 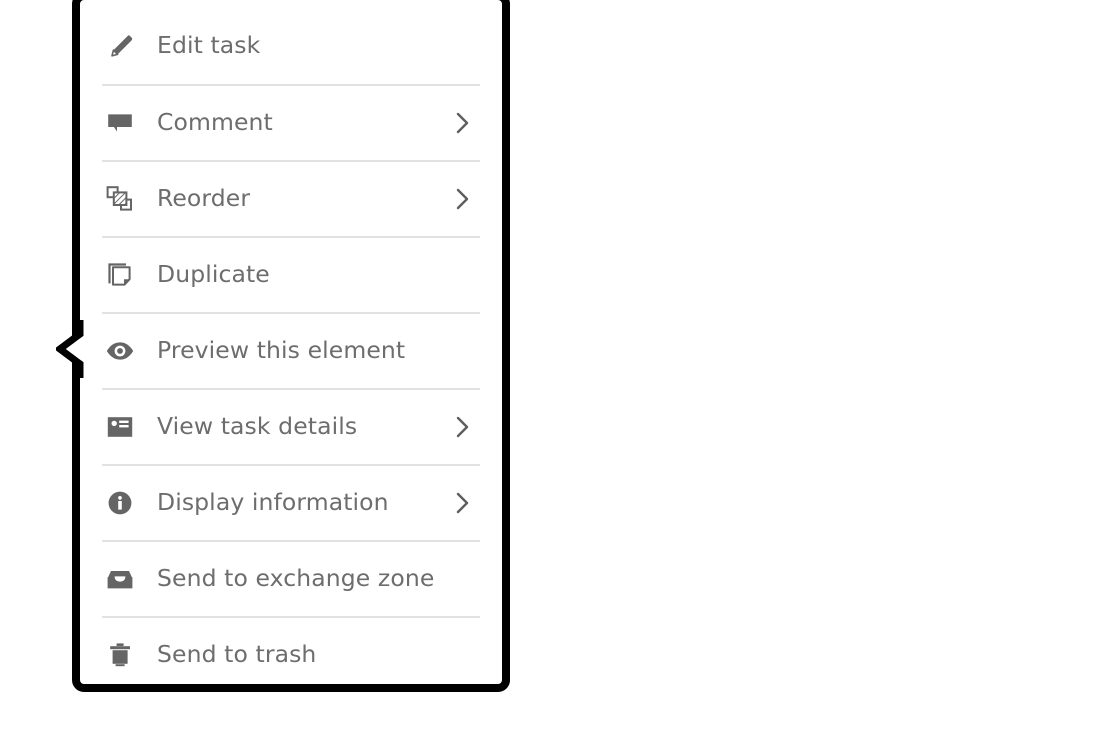 I want to click on menu-item-preview-element: Preview this element, so click(x=291, y=350).